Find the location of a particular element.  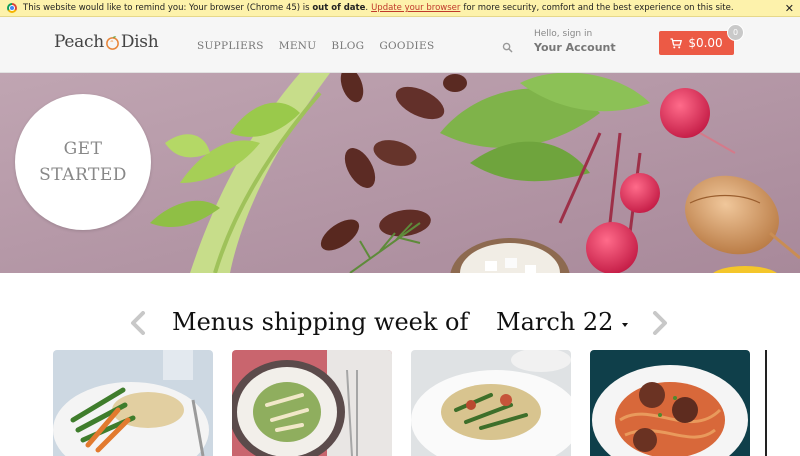

cart-count-badge: 0 is located at coordinates (735, 32).